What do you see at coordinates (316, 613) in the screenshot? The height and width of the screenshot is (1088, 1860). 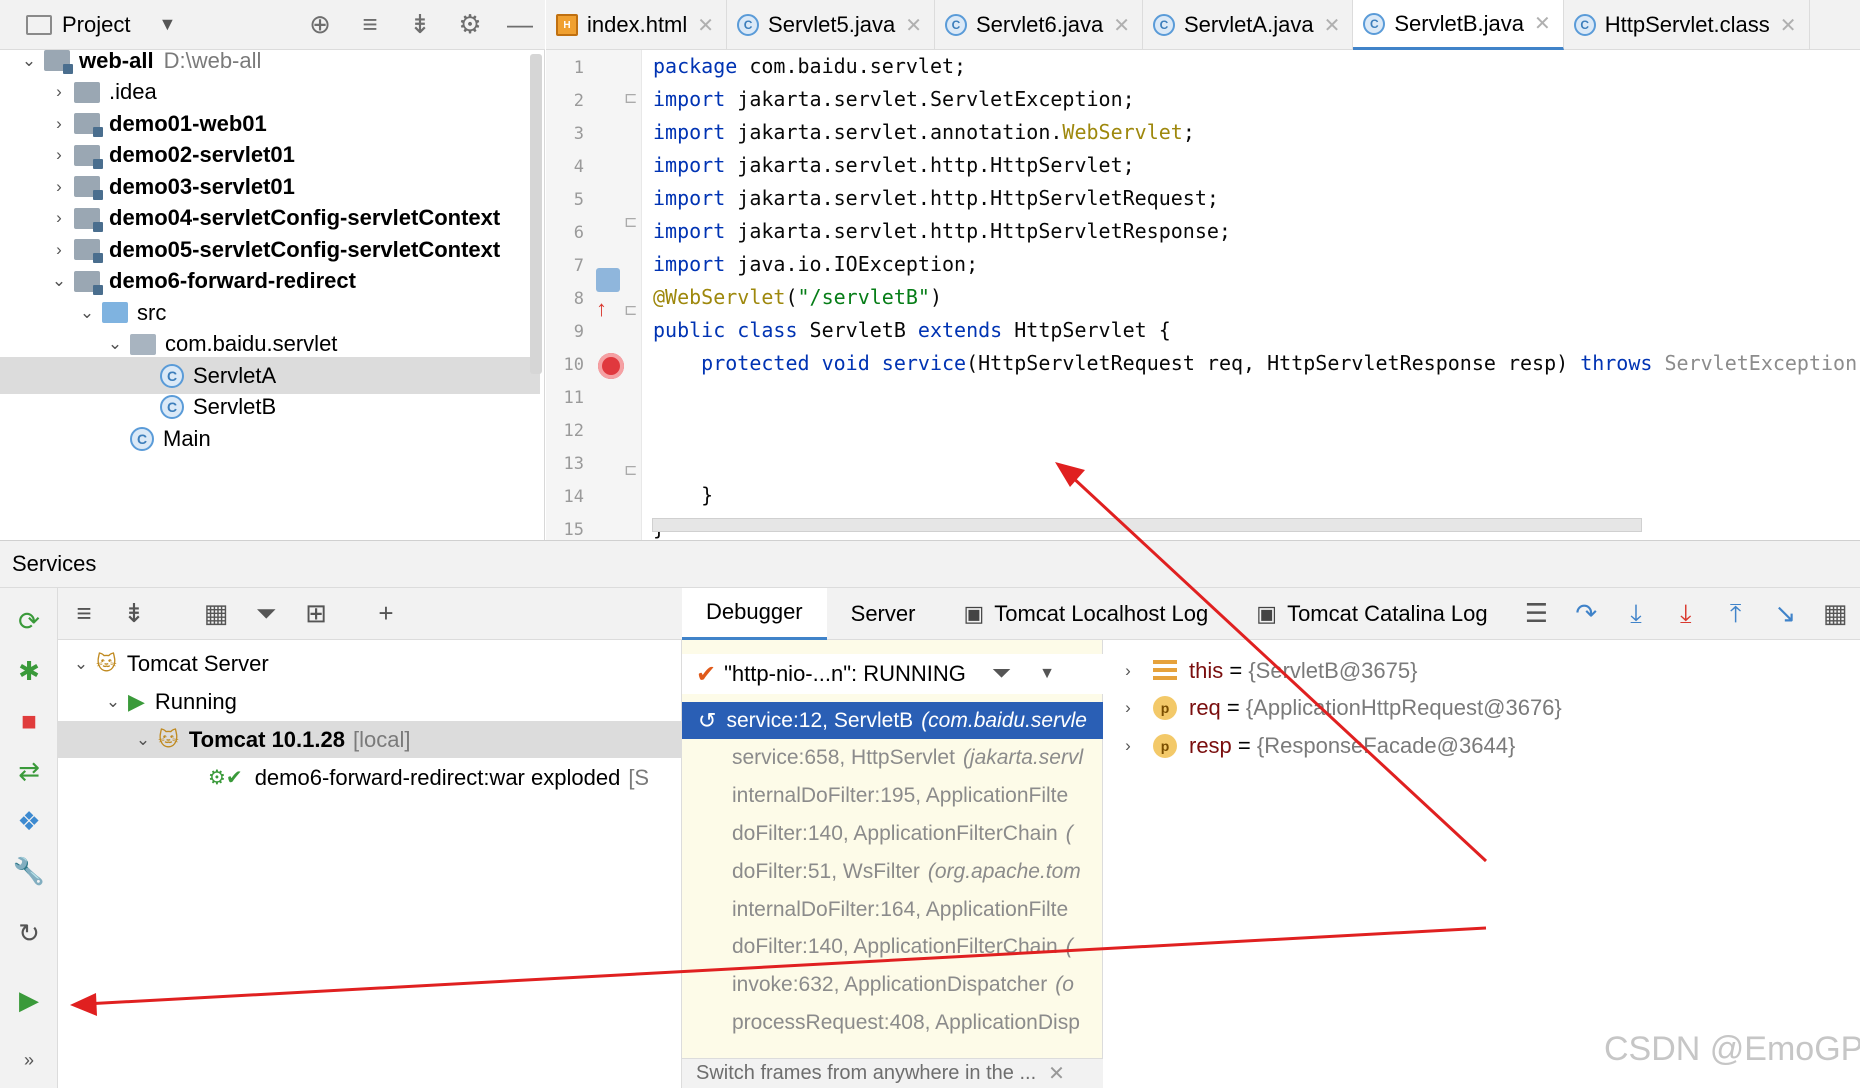 I see `new-tab-icon: ⊞` at bounding box center [316, 613].